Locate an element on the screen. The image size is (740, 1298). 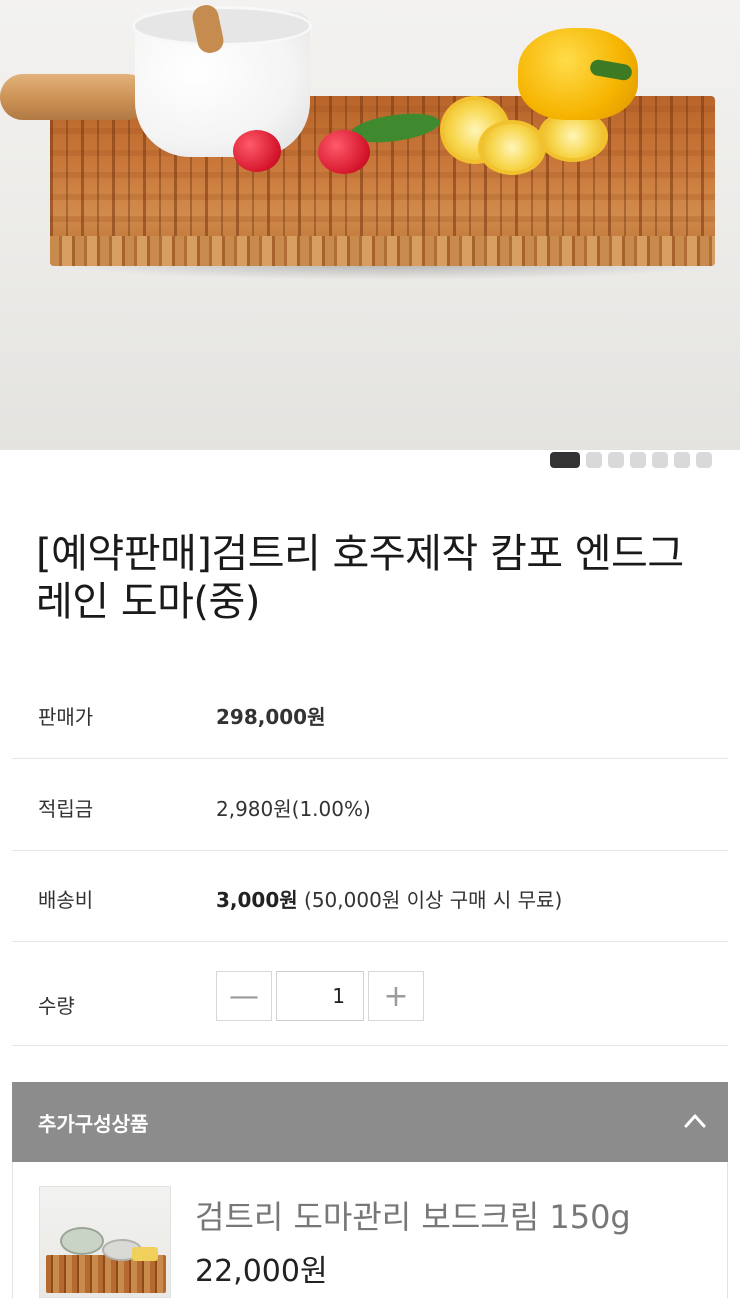
thumbnail-cream-tin is located at coordinates (82, 1241).